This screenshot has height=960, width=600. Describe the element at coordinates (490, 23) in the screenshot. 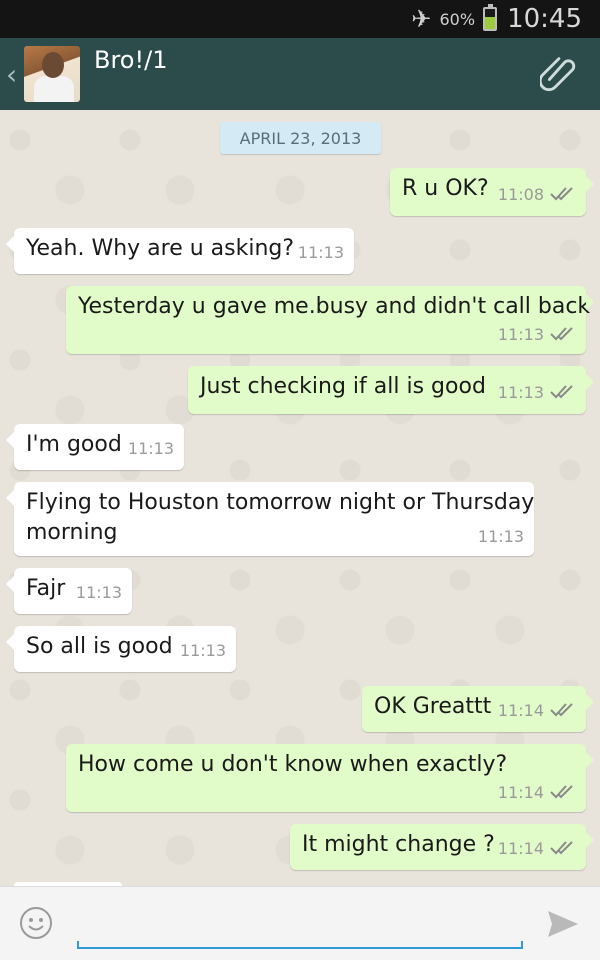

I see `battery-fill` at that location.